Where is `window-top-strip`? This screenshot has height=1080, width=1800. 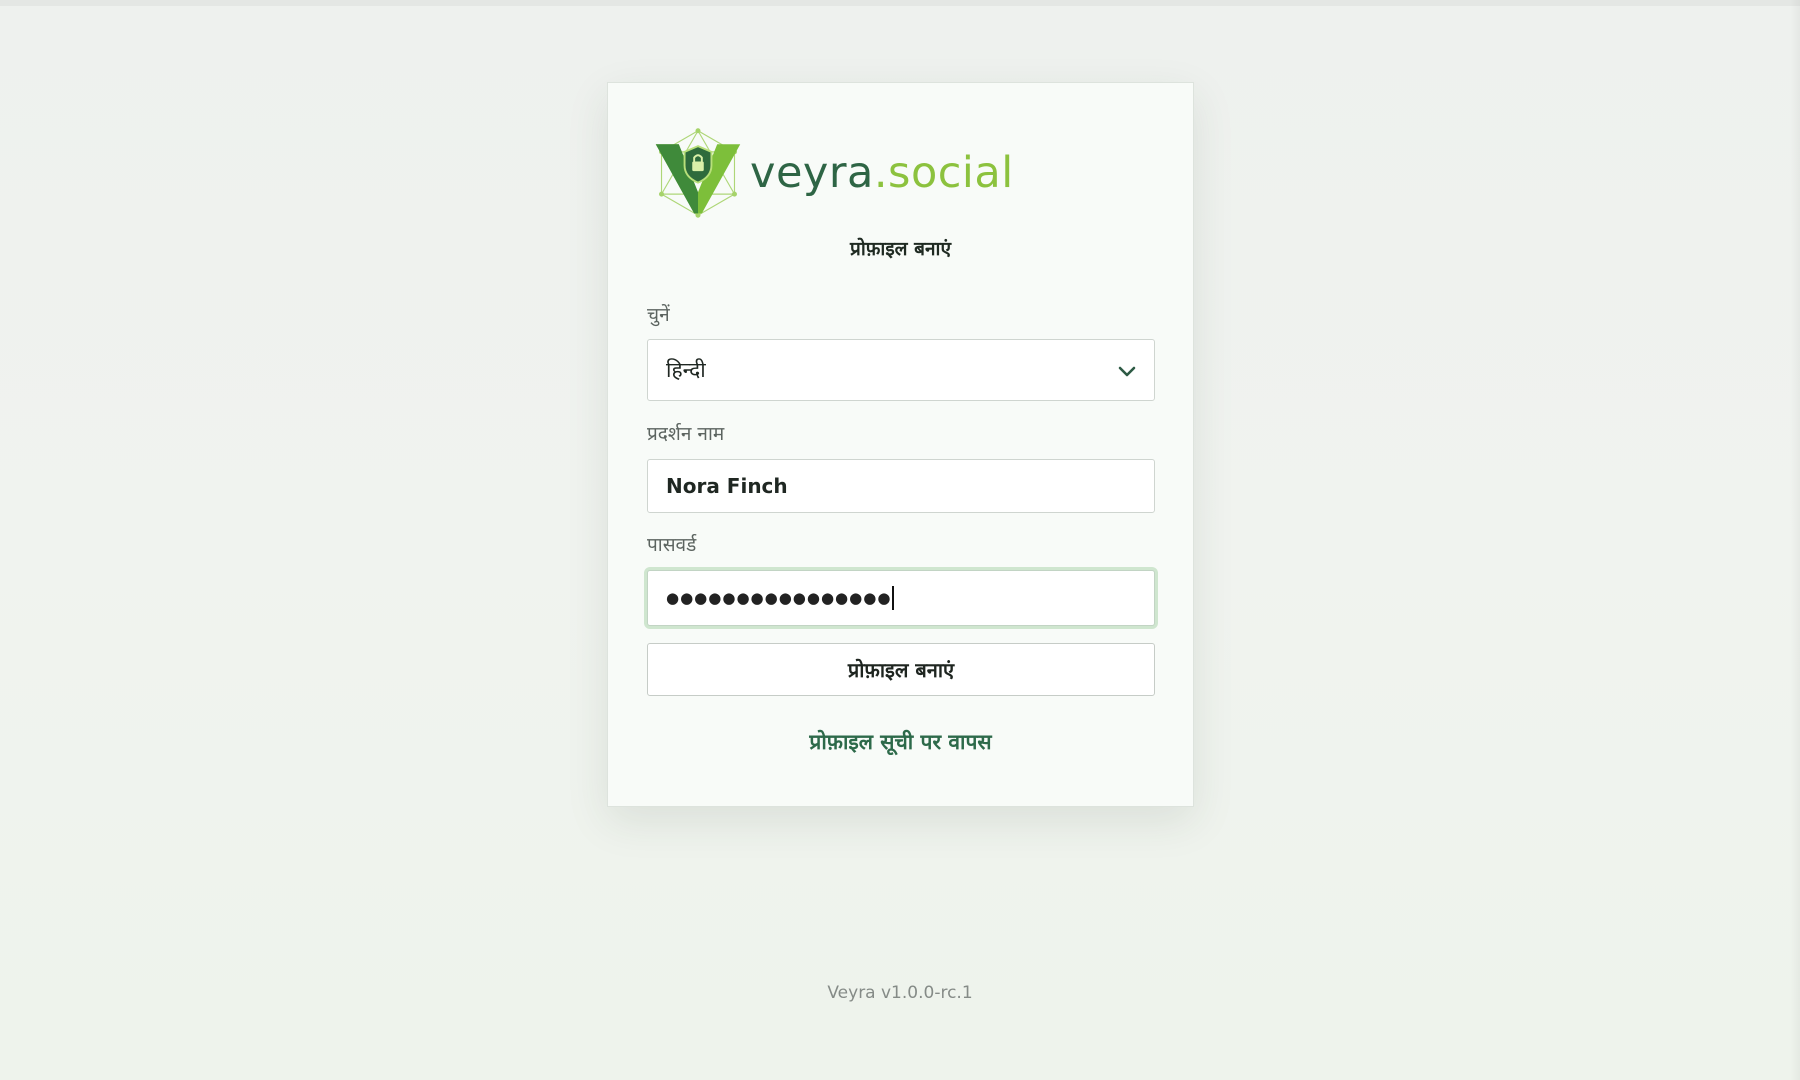 window-top-strip is located at coordinates (900, 3).